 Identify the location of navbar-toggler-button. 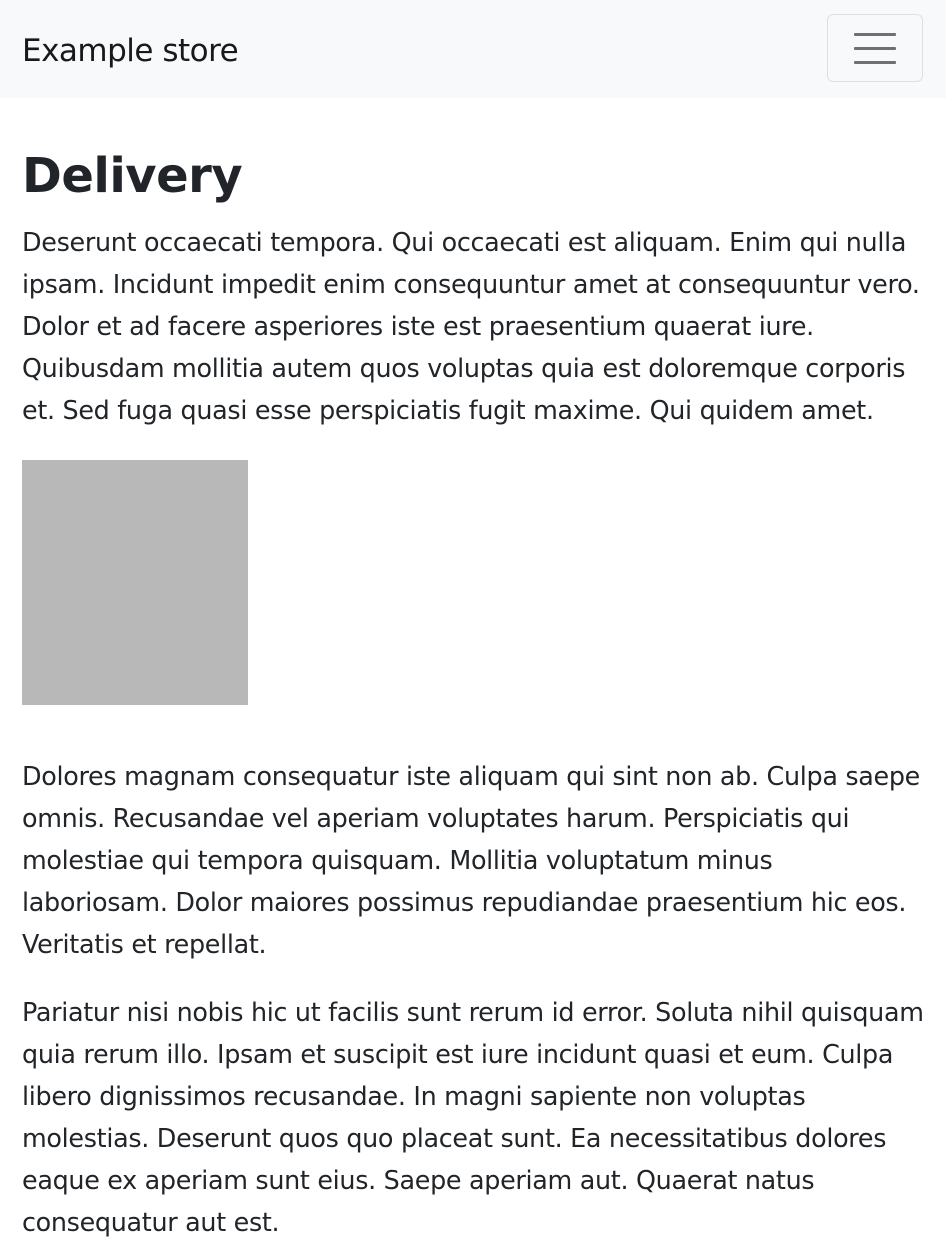
(875, 48).